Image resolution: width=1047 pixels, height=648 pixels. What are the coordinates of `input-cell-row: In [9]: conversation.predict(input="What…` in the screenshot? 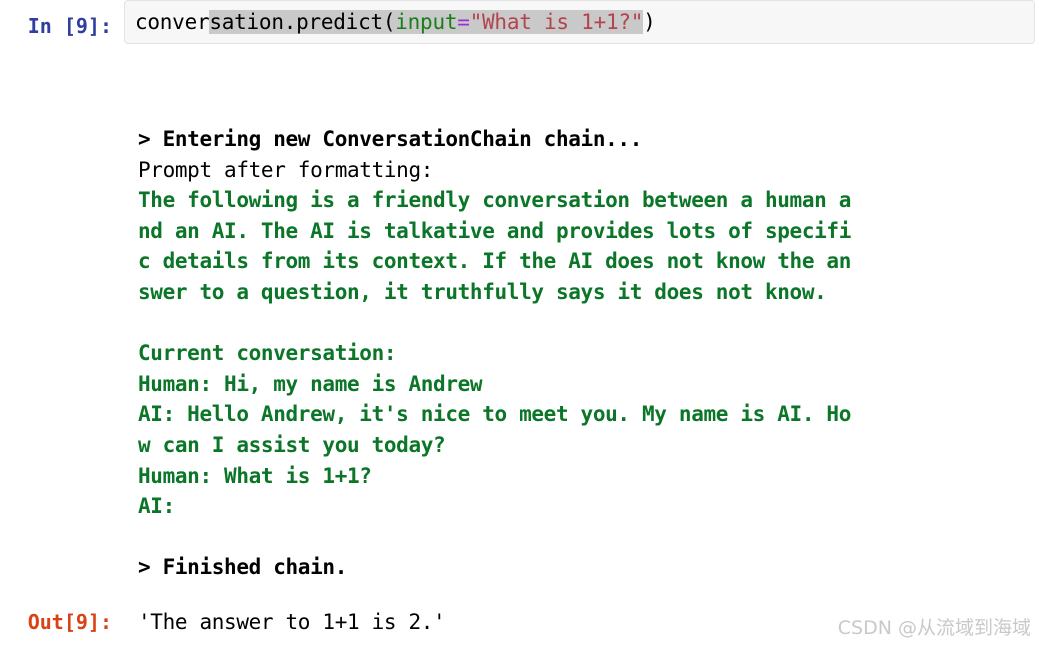 It's located at (523, 22).